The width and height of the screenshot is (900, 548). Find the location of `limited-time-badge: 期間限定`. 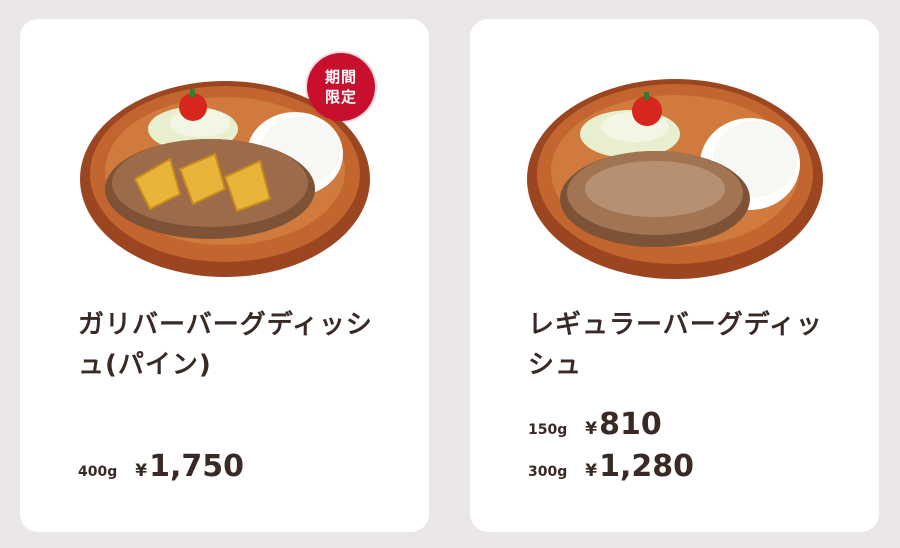

limited-time-badge: 期間限定 is located at coordinates (341, 87).